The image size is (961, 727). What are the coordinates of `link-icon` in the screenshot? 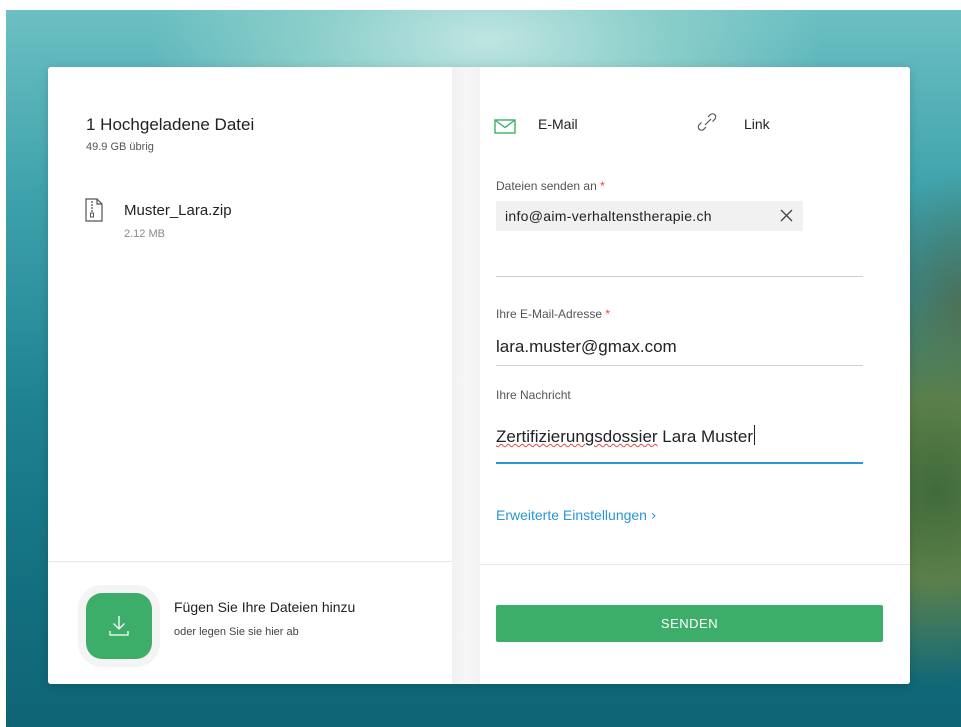 It's located at (707, 122).